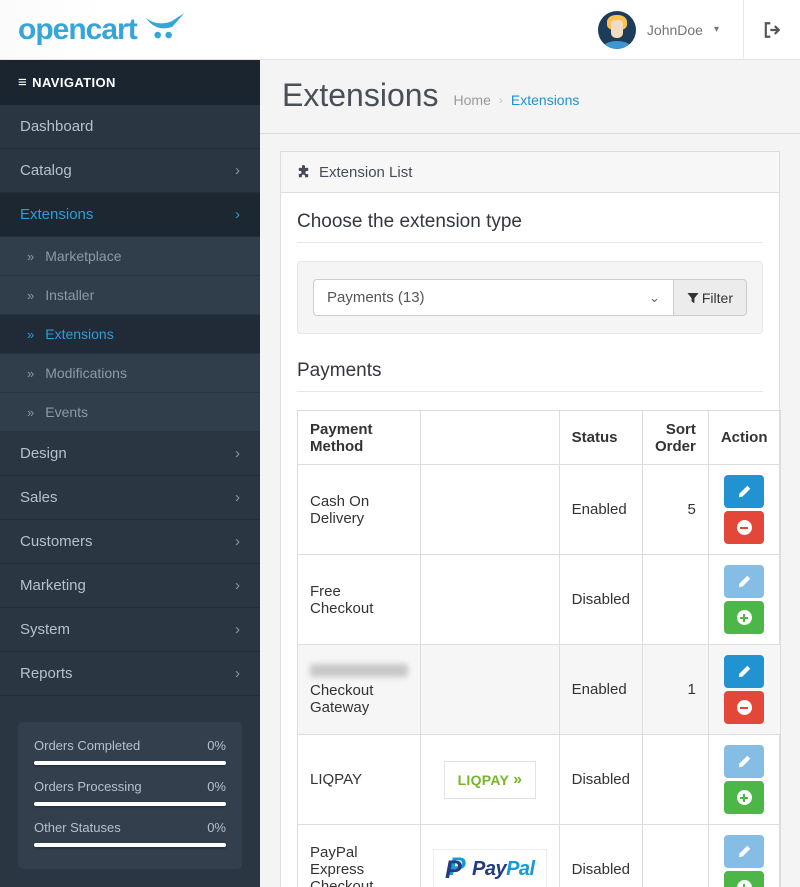  Describe the element at coordinates (78, 29) in the screenshot. I see `logo-text: opencart` at that location.